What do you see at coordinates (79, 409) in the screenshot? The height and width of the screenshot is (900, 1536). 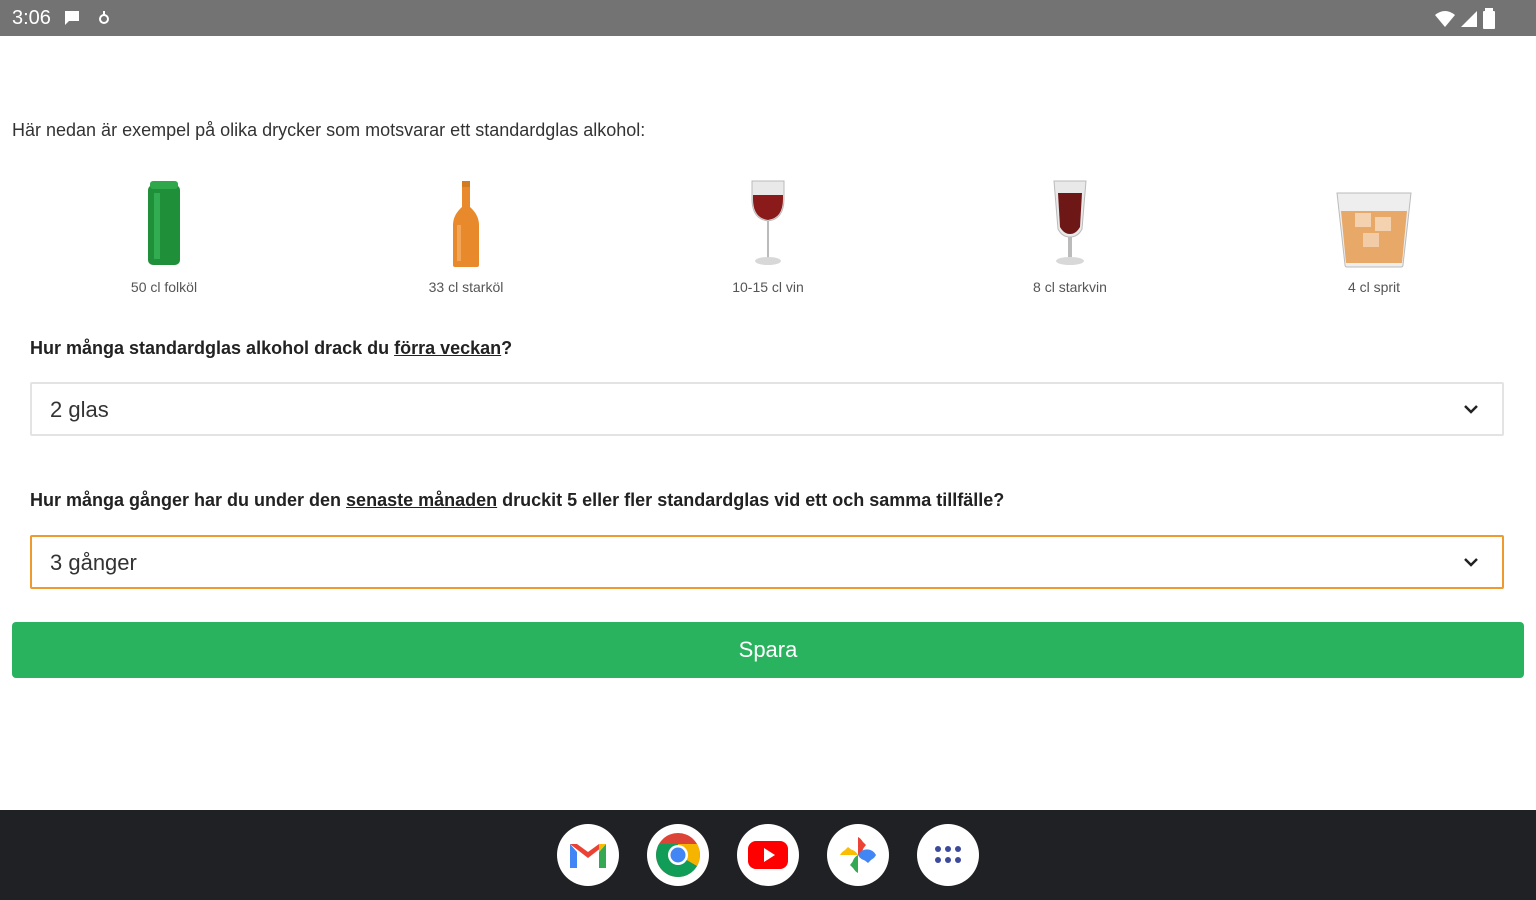 I see `select-value: 2 glas` at bounding box center [79, 409].